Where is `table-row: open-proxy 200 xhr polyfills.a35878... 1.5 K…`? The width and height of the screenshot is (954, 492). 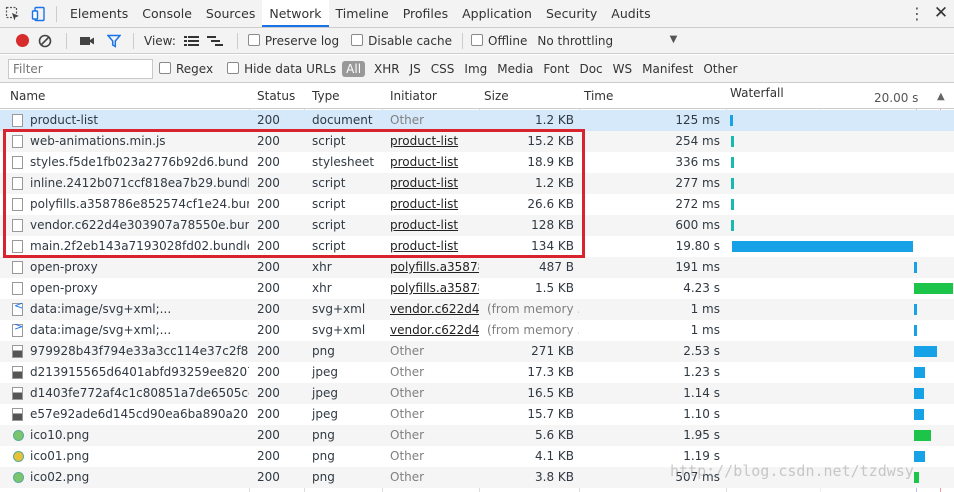 table-row: open-proxy 200 xhr polyfills.a35878... 1.5 K… is located at coordinates (477, 288).